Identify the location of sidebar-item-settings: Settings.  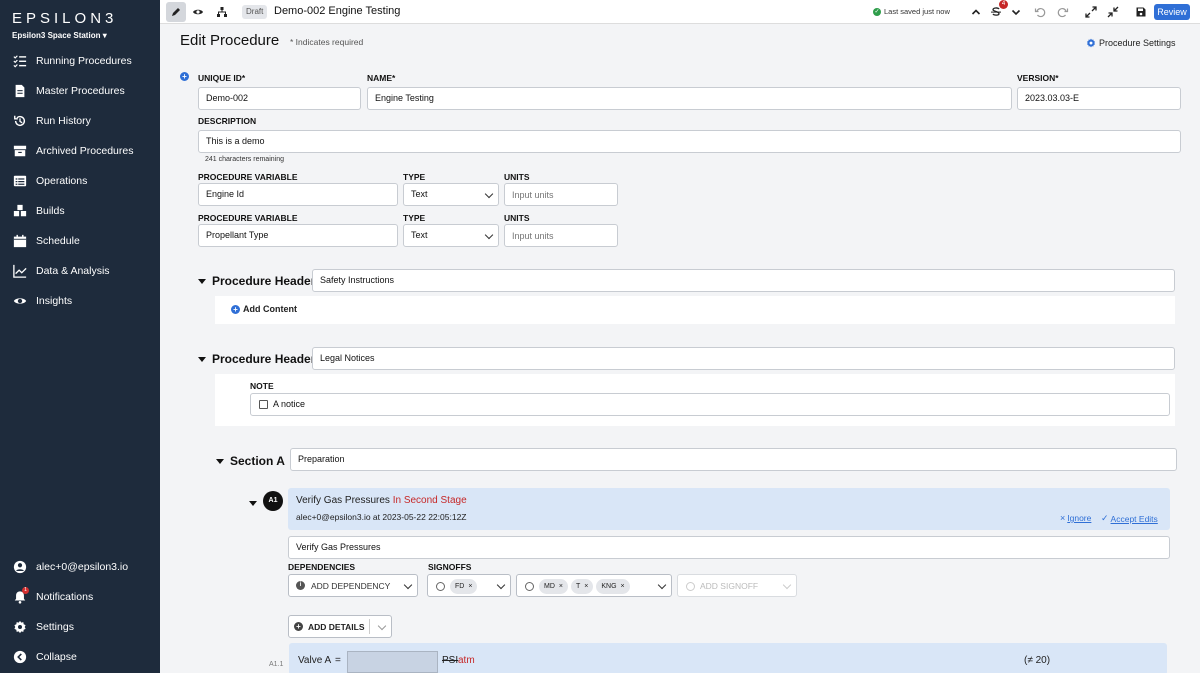
(80, 627).